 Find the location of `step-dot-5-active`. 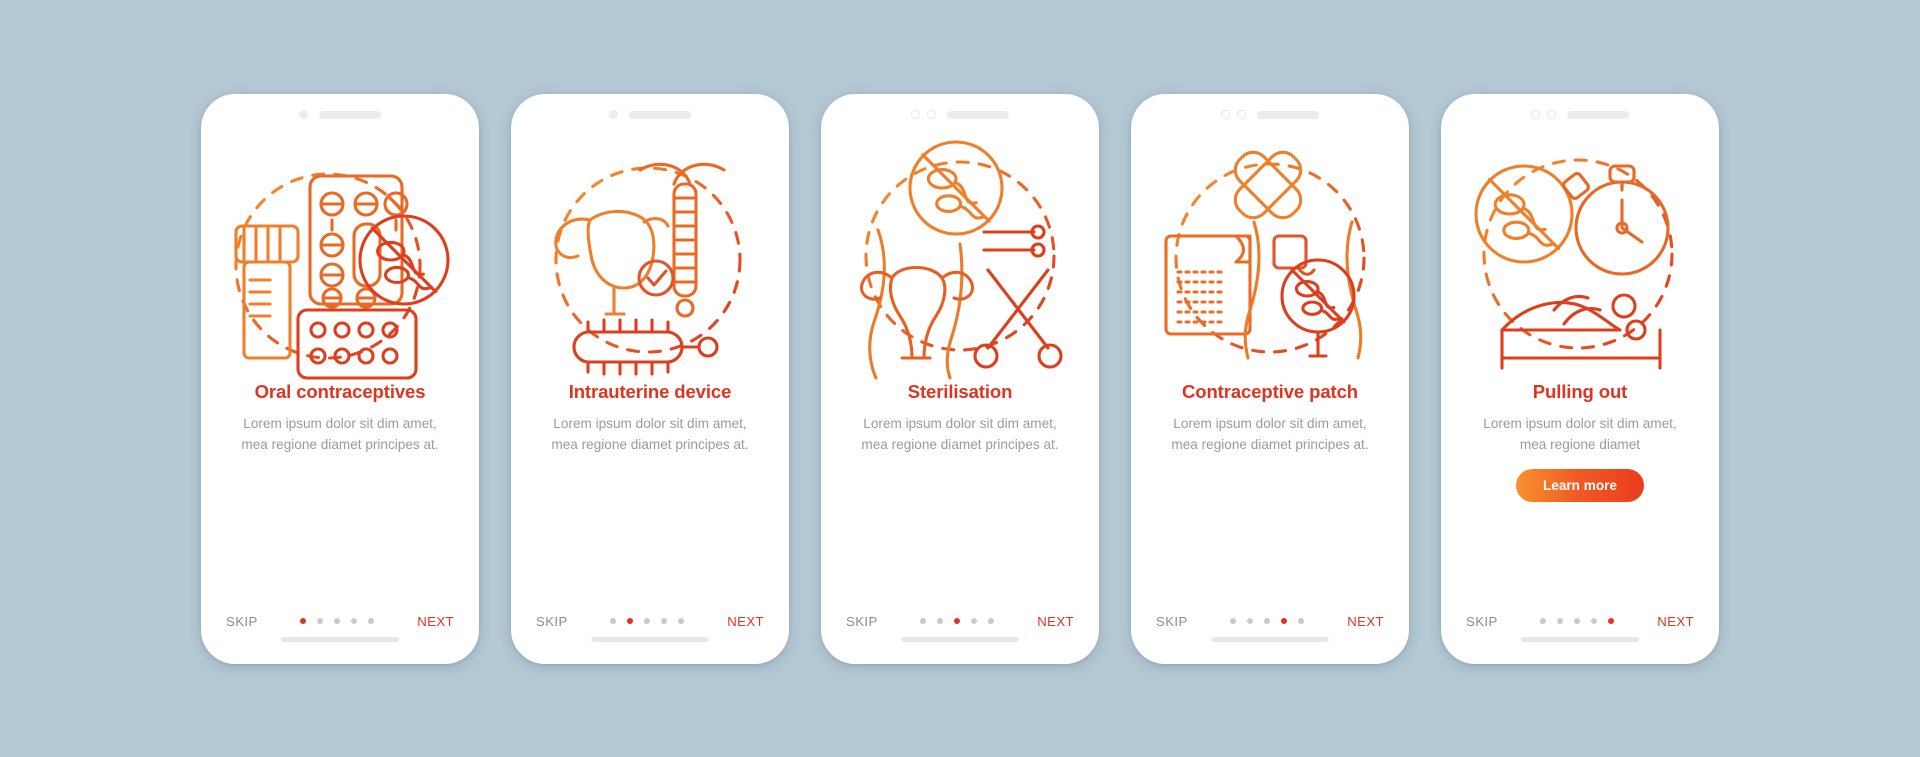

step-dot-5-active is located at coordinates (1611, 621).